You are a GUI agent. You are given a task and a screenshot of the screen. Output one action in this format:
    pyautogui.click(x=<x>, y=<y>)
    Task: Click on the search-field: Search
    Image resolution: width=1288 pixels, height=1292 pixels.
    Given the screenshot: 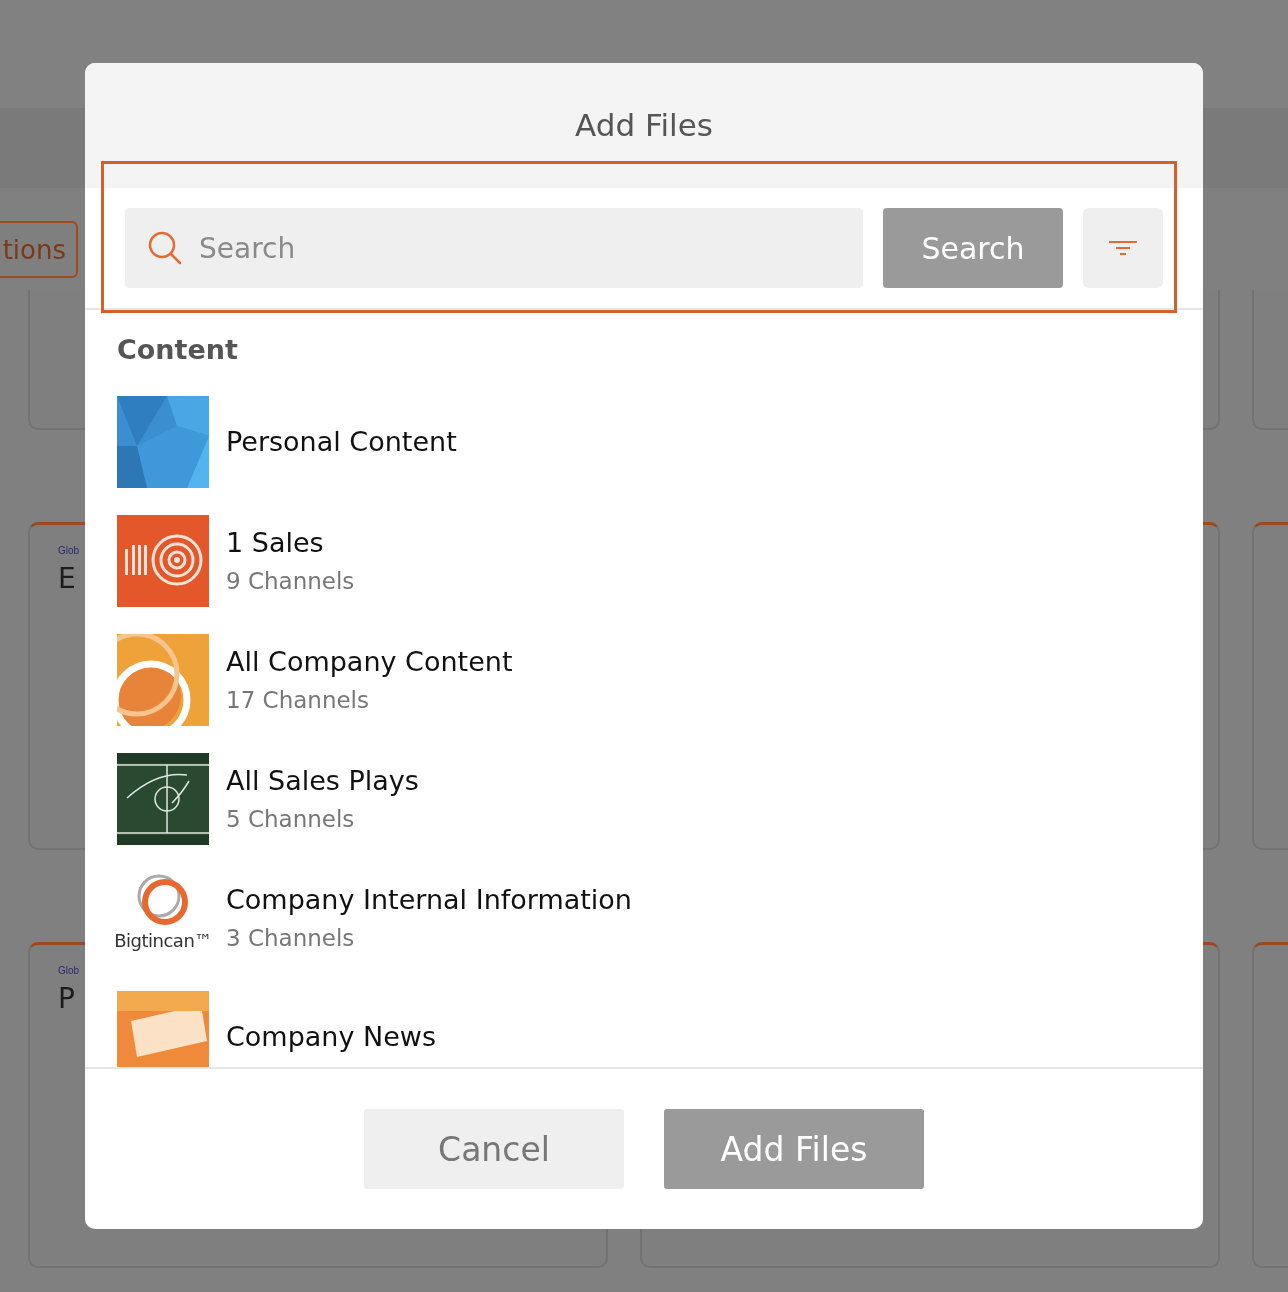 What is the action you would take?
    pyautogui.click(x=494, y=248)
    